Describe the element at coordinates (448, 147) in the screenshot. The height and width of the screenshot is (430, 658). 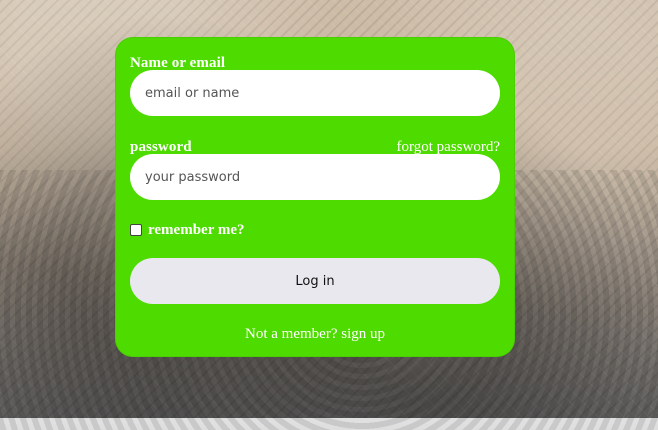
I see `forgot-password-link: forgot password?` at that location.